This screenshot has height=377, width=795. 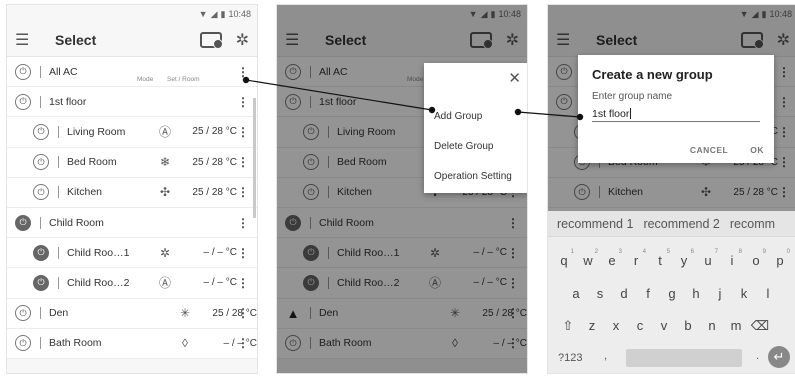 What do you see at coordinates (214, 13) in the screenshot?
I see `signal-icon: ◢` at bounding box center [214, 13].